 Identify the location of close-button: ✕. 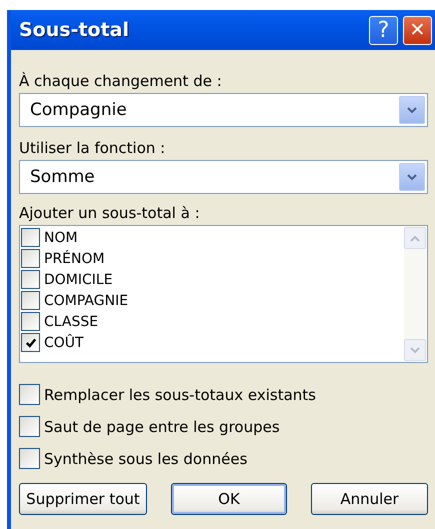
(417, 30).